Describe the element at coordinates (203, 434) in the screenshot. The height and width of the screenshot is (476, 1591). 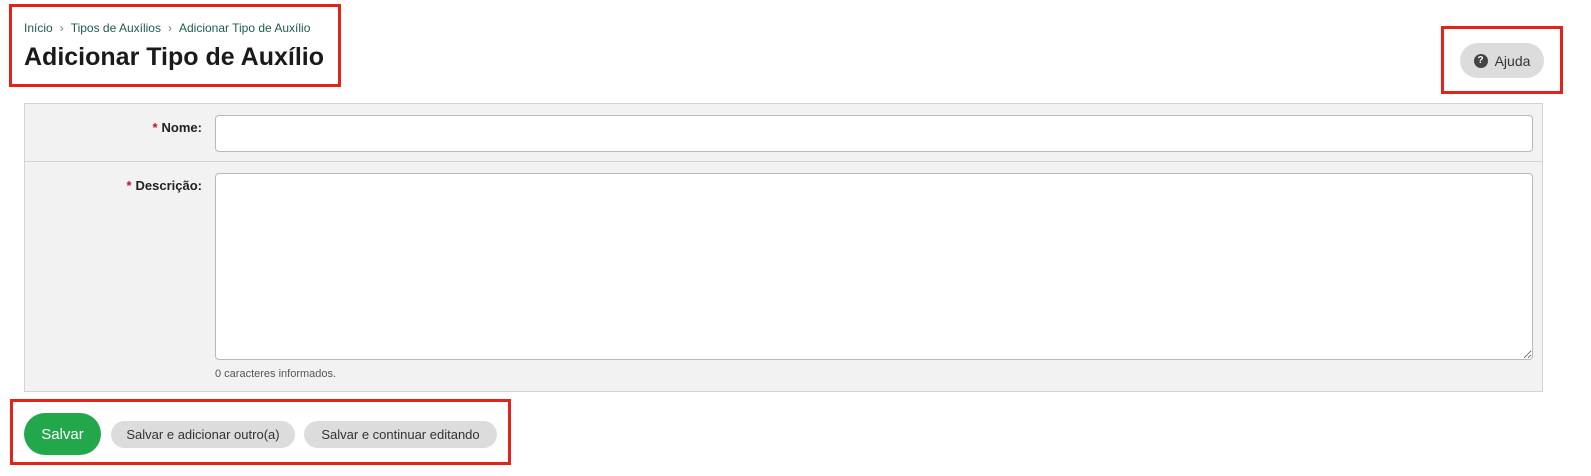
I see `save-and-add-another-button: Salvar e adicionar outro(a)` at that location.